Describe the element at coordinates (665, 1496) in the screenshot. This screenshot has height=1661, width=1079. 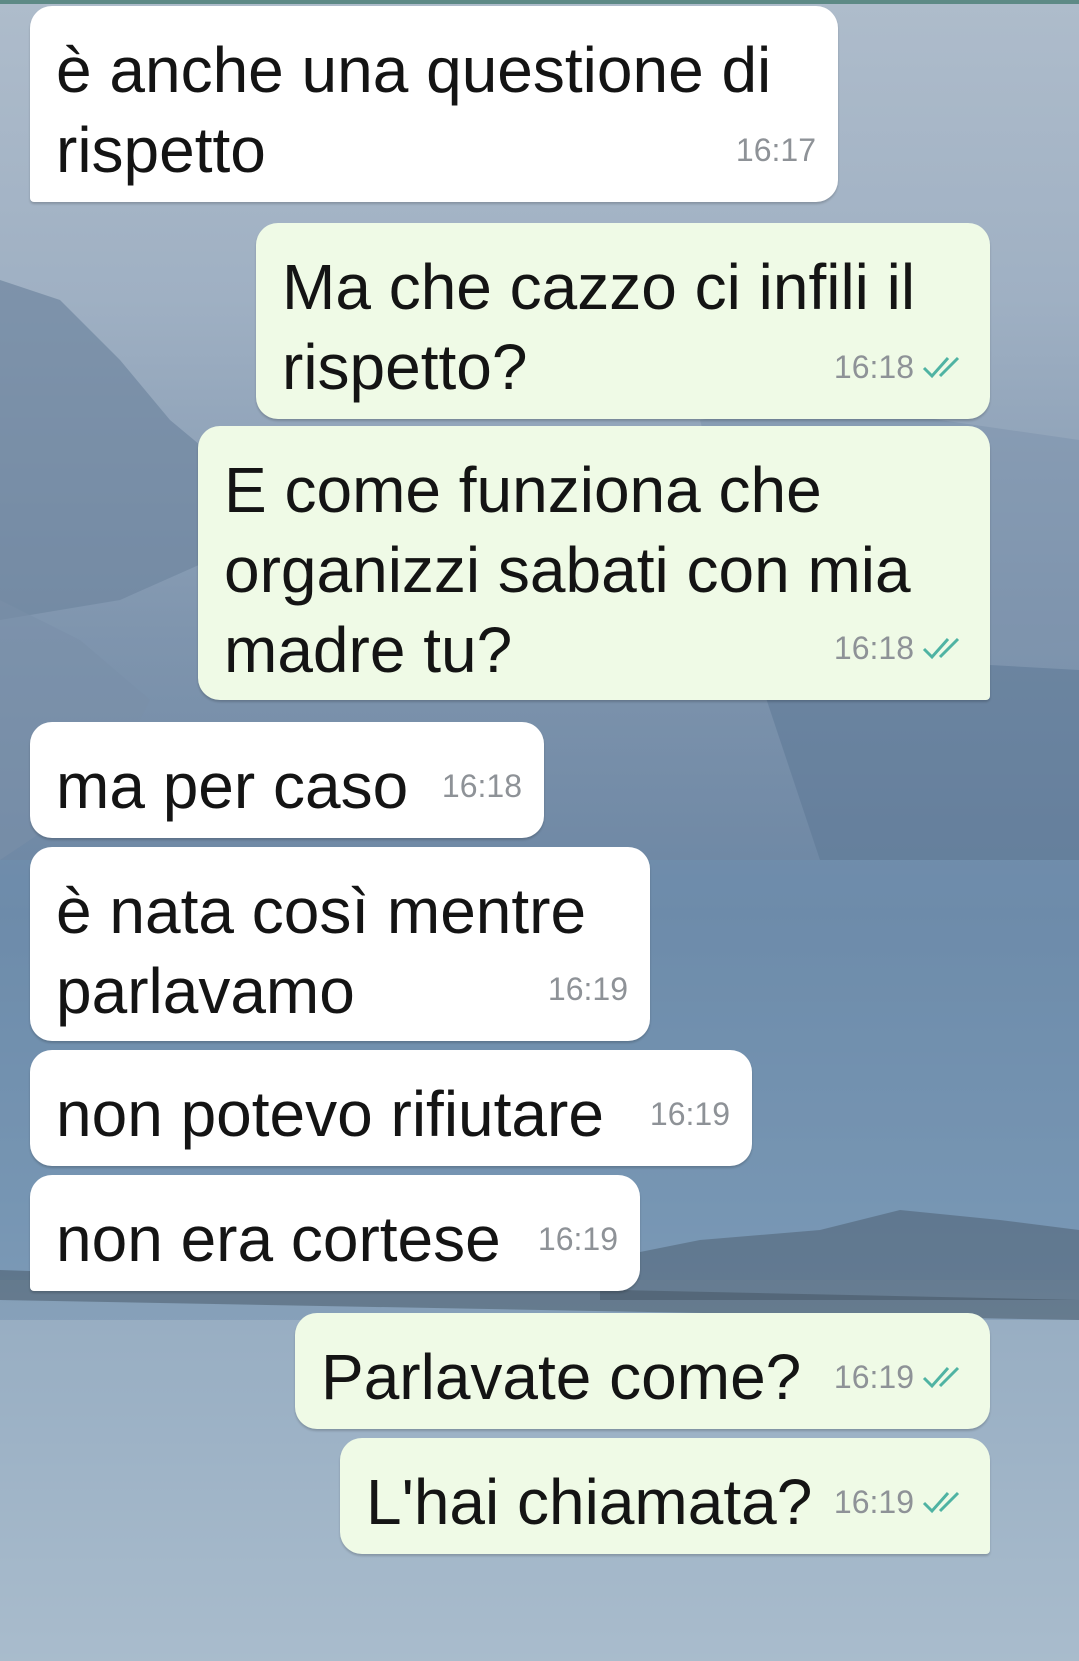
I see `message-bubble-outgoing: L'hai chiamata? 16:19` at that location.